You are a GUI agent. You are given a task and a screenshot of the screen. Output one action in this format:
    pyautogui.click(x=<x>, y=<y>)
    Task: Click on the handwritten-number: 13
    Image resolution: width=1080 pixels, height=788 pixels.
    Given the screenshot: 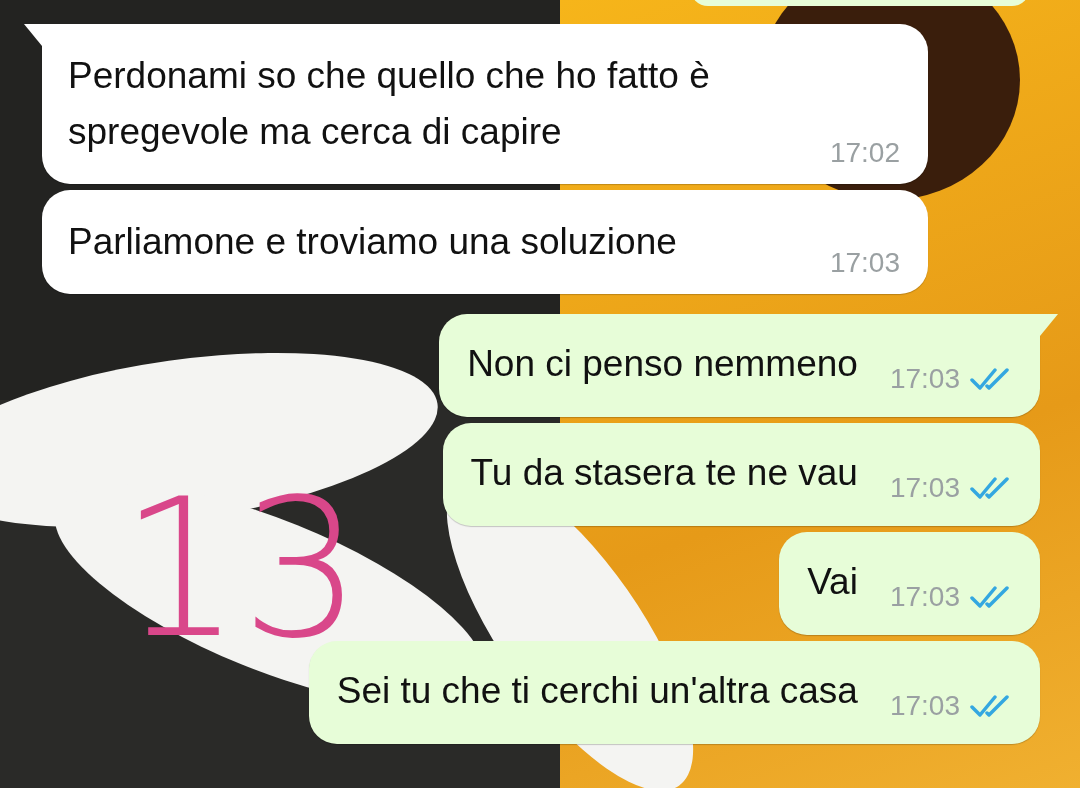 What is the action you would take?
    pyautogui.click(x=241, y=570)
    